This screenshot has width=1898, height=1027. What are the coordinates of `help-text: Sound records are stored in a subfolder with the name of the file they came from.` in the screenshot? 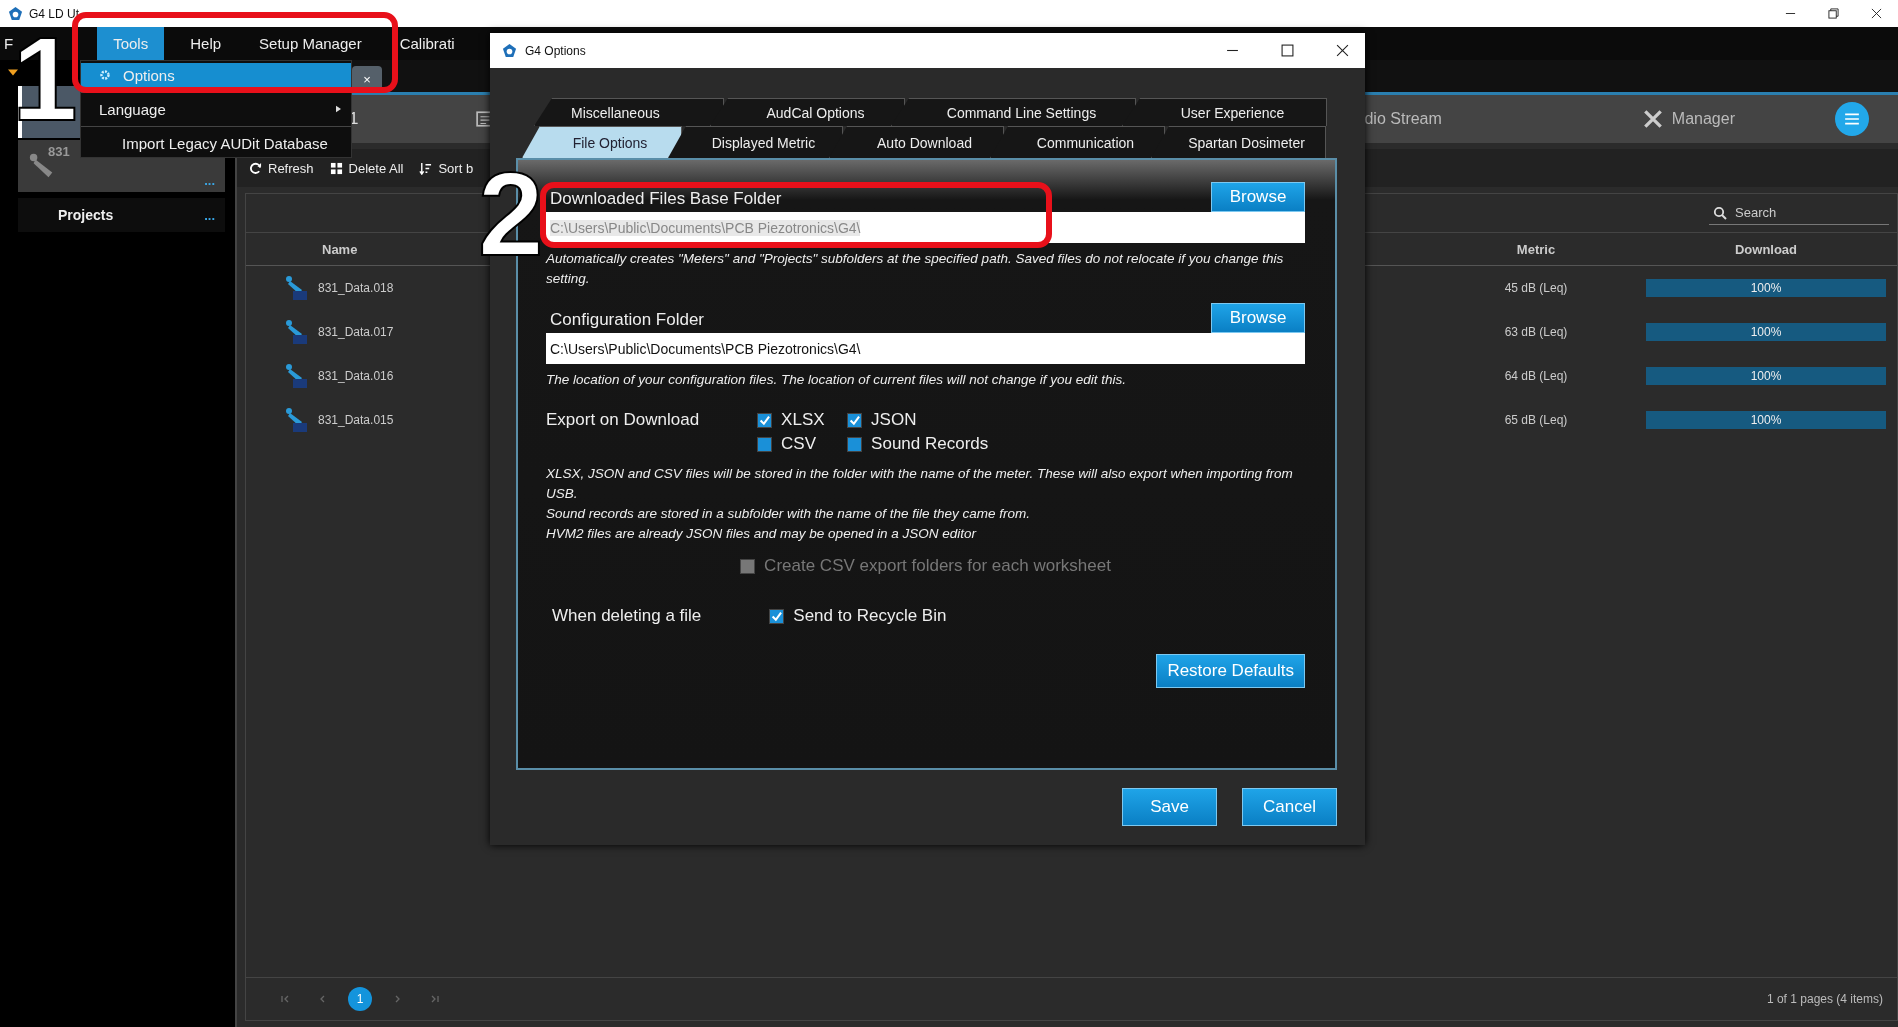 It's located at (788, 514).